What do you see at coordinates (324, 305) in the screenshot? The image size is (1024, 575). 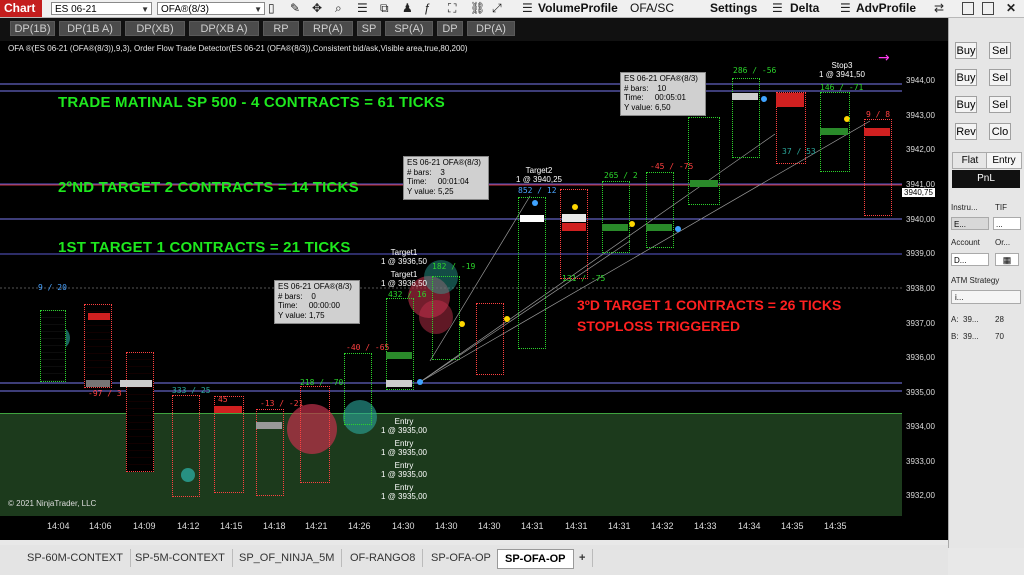 I see `tooltip-value: 00:00:00` at bounding box center [324, 305].